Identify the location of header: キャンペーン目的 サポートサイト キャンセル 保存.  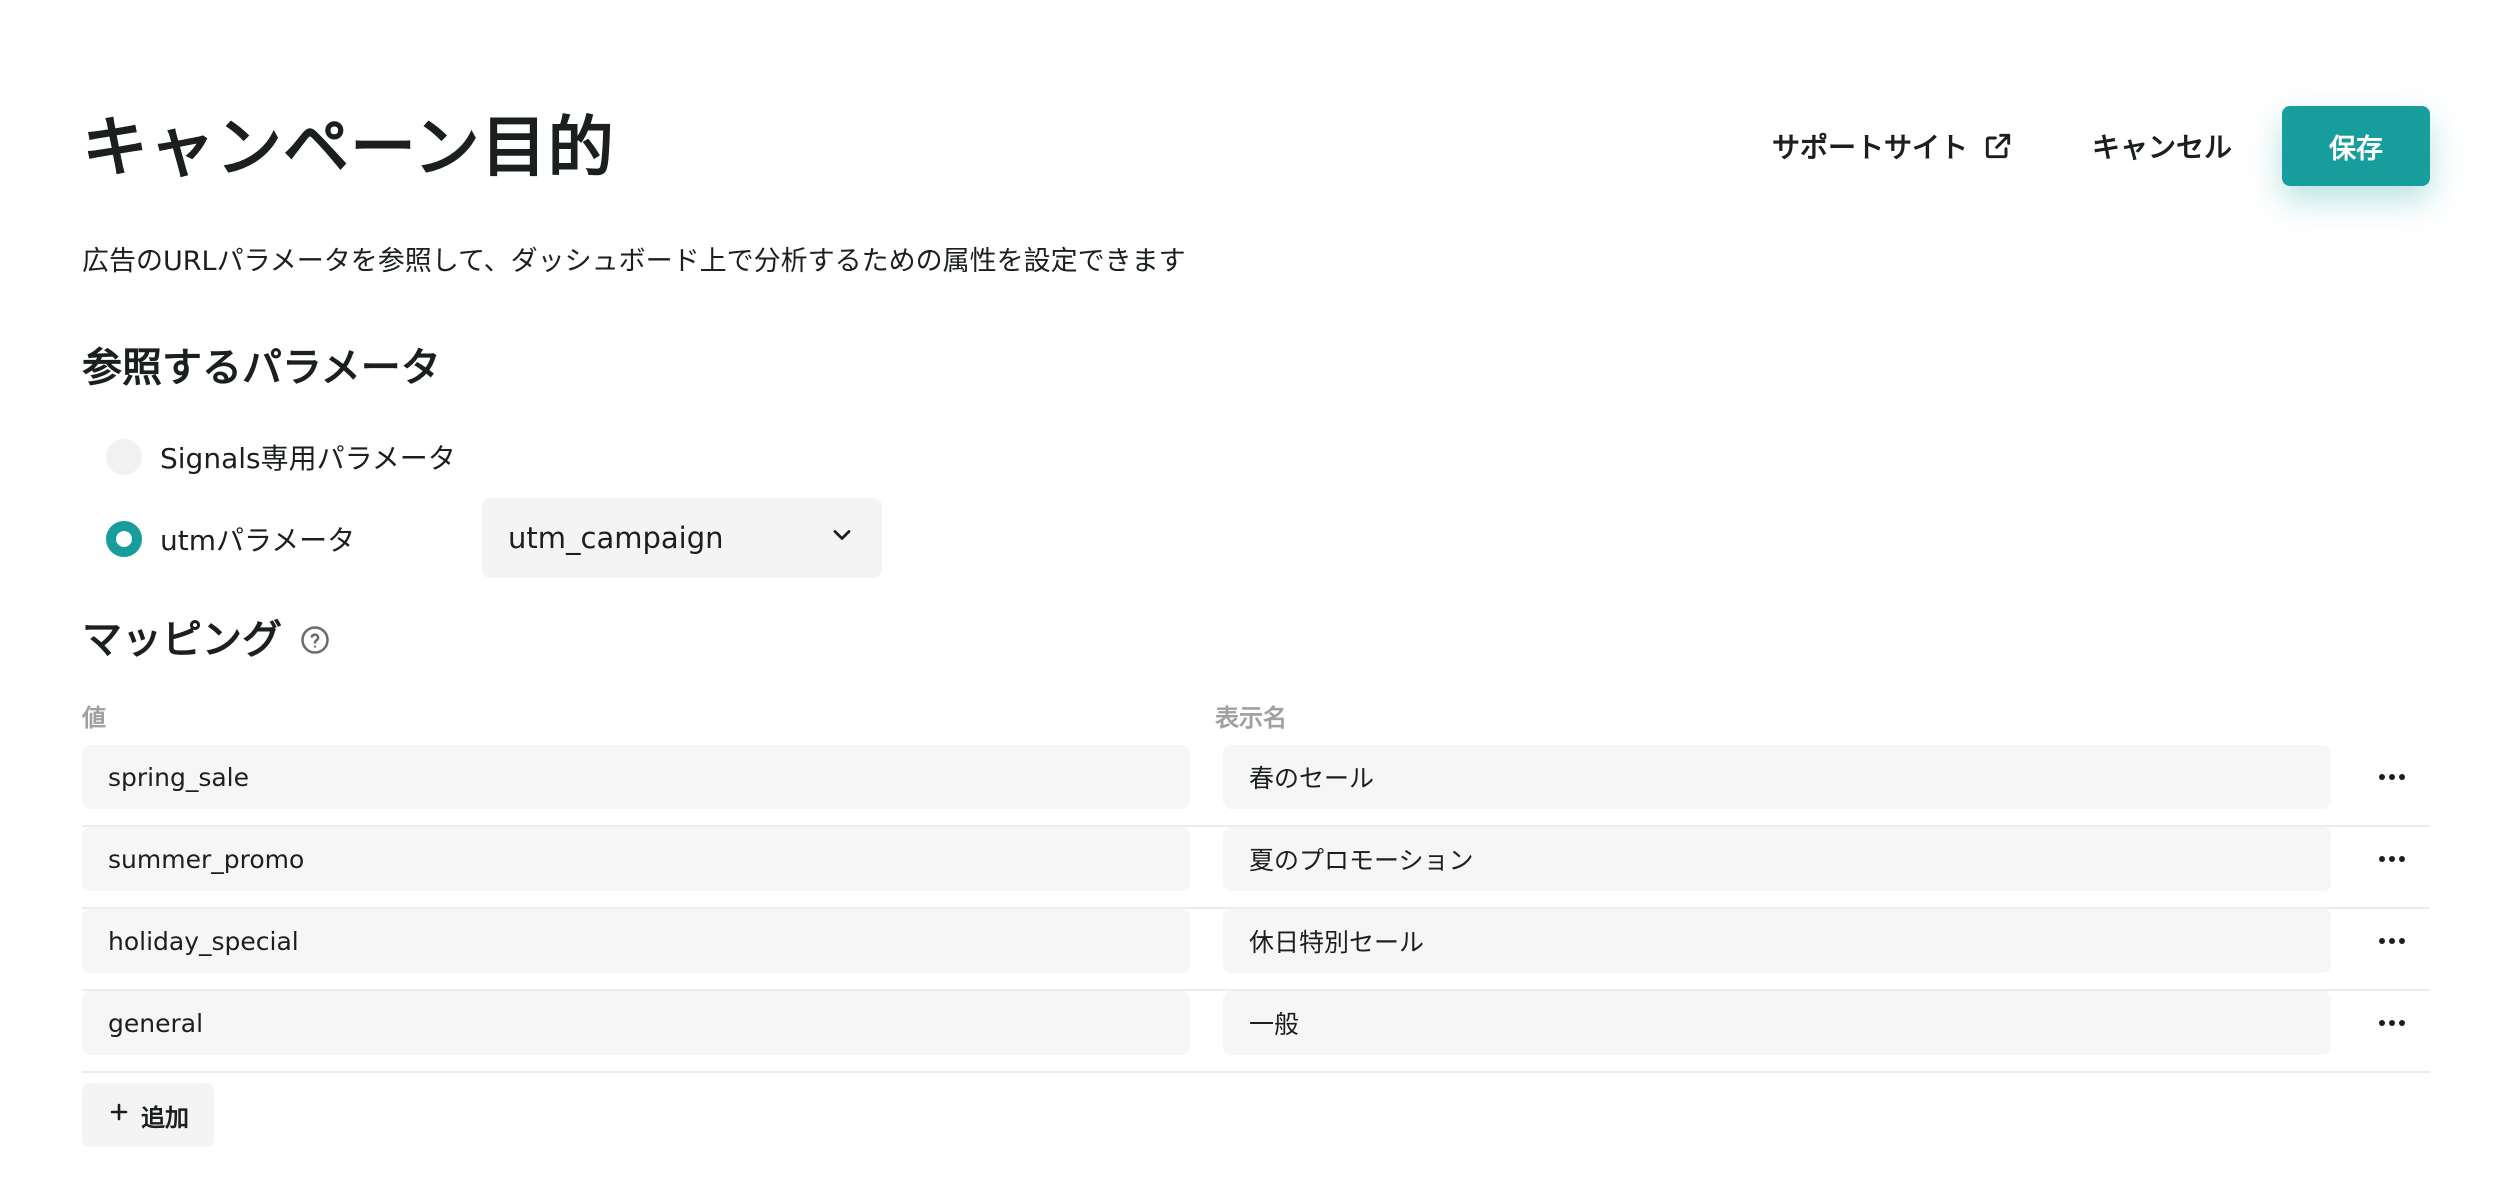
(1256, 148).